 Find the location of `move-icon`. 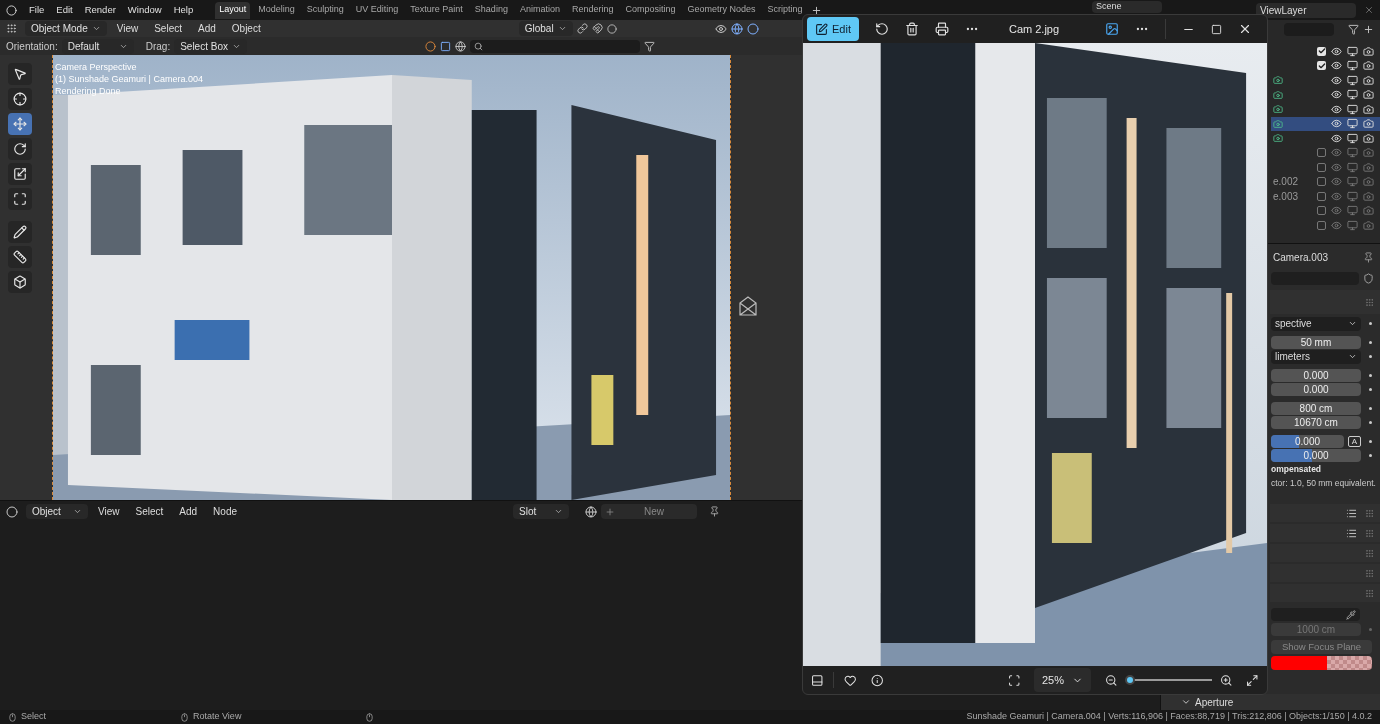

move-icon is located at coordinates (20, 124).